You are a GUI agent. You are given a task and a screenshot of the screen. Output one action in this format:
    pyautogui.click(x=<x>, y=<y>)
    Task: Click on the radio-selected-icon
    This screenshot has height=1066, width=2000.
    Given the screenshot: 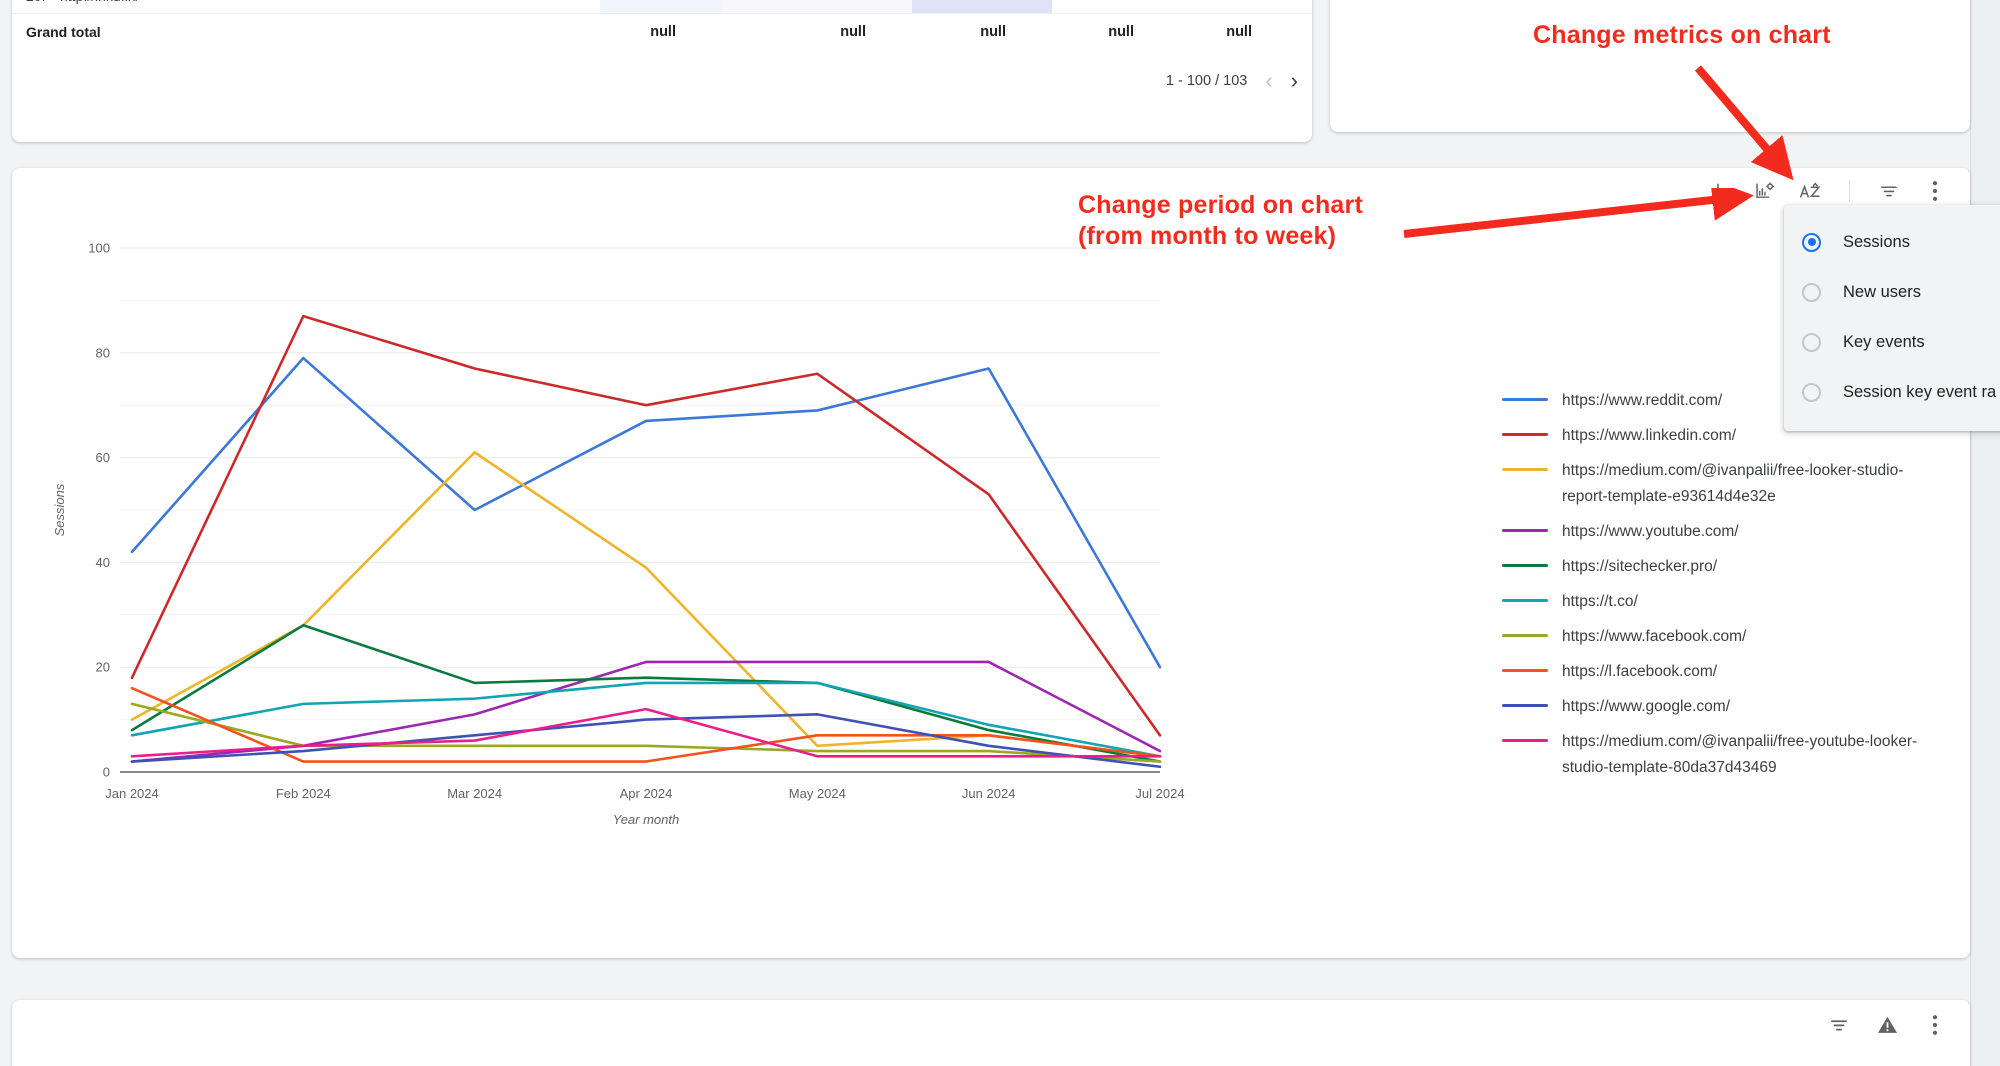 What is the action you would take?
    pyautogui.click(x=1811, y=242)
    